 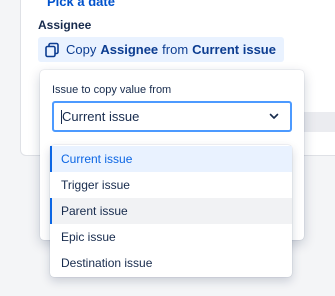 What do you see at coordinates (274, 116) in the screenshot?
I see `chevron-down-icon` at bounding box center [274, 116].